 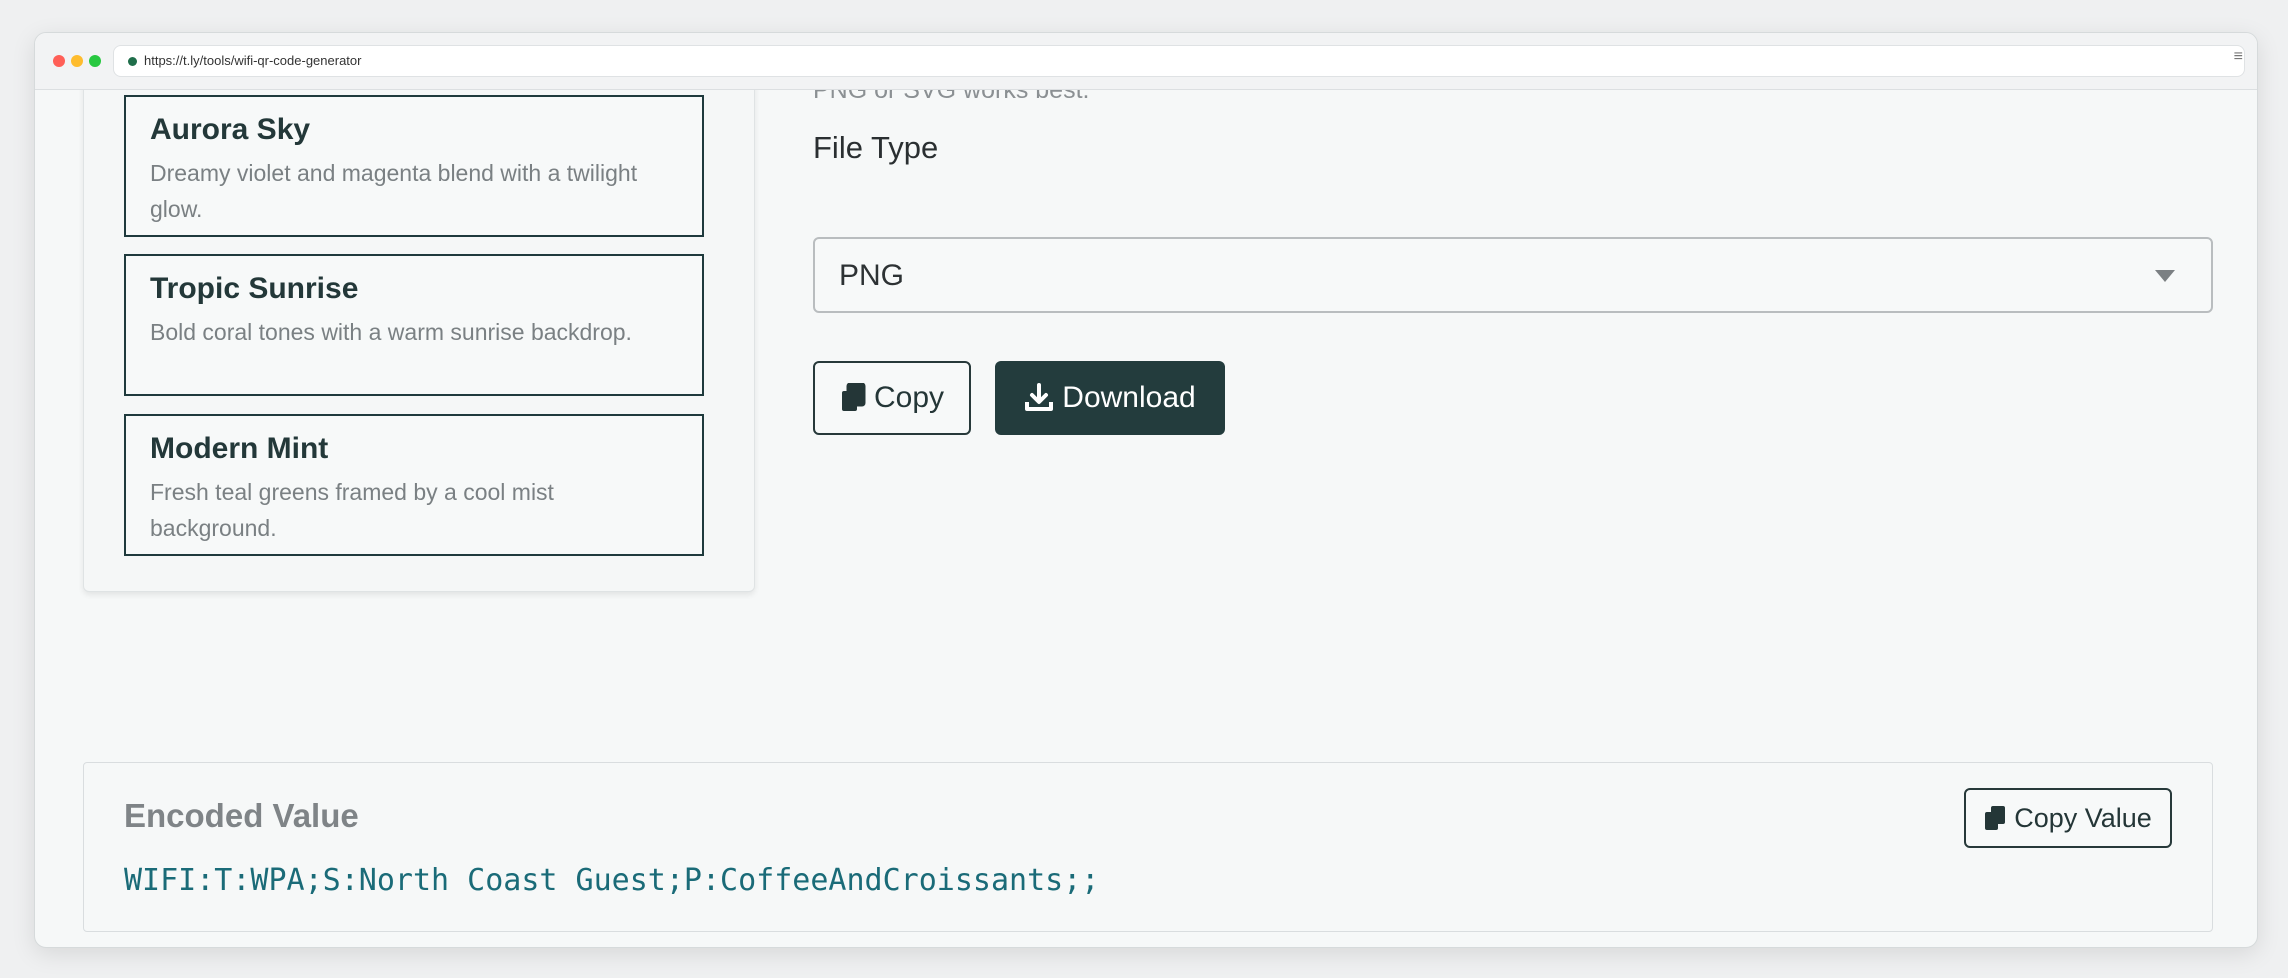 I want to click on copy-value-button: Copy Value, so click(x=2068, y=818).